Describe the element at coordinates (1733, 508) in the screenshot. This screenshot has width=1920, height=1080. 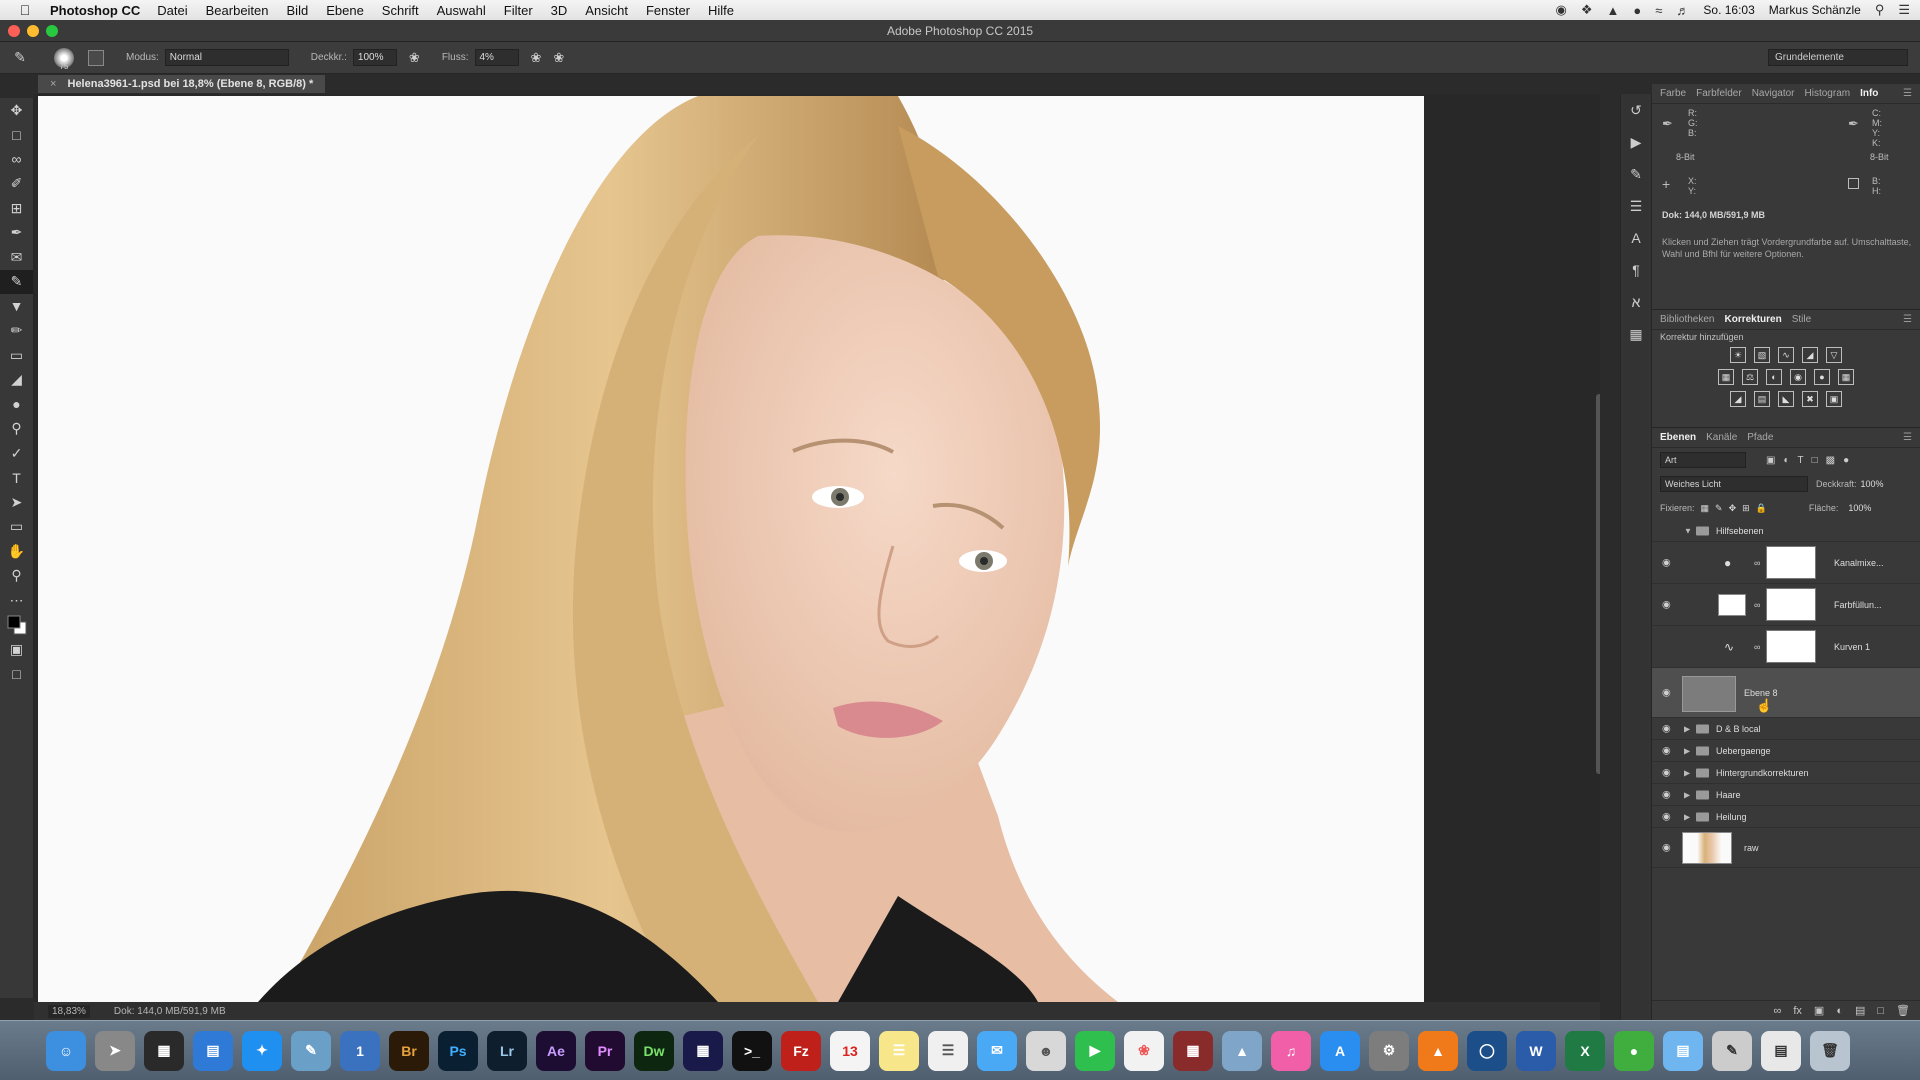
I see `lock-position-icon: ✥` at that location.